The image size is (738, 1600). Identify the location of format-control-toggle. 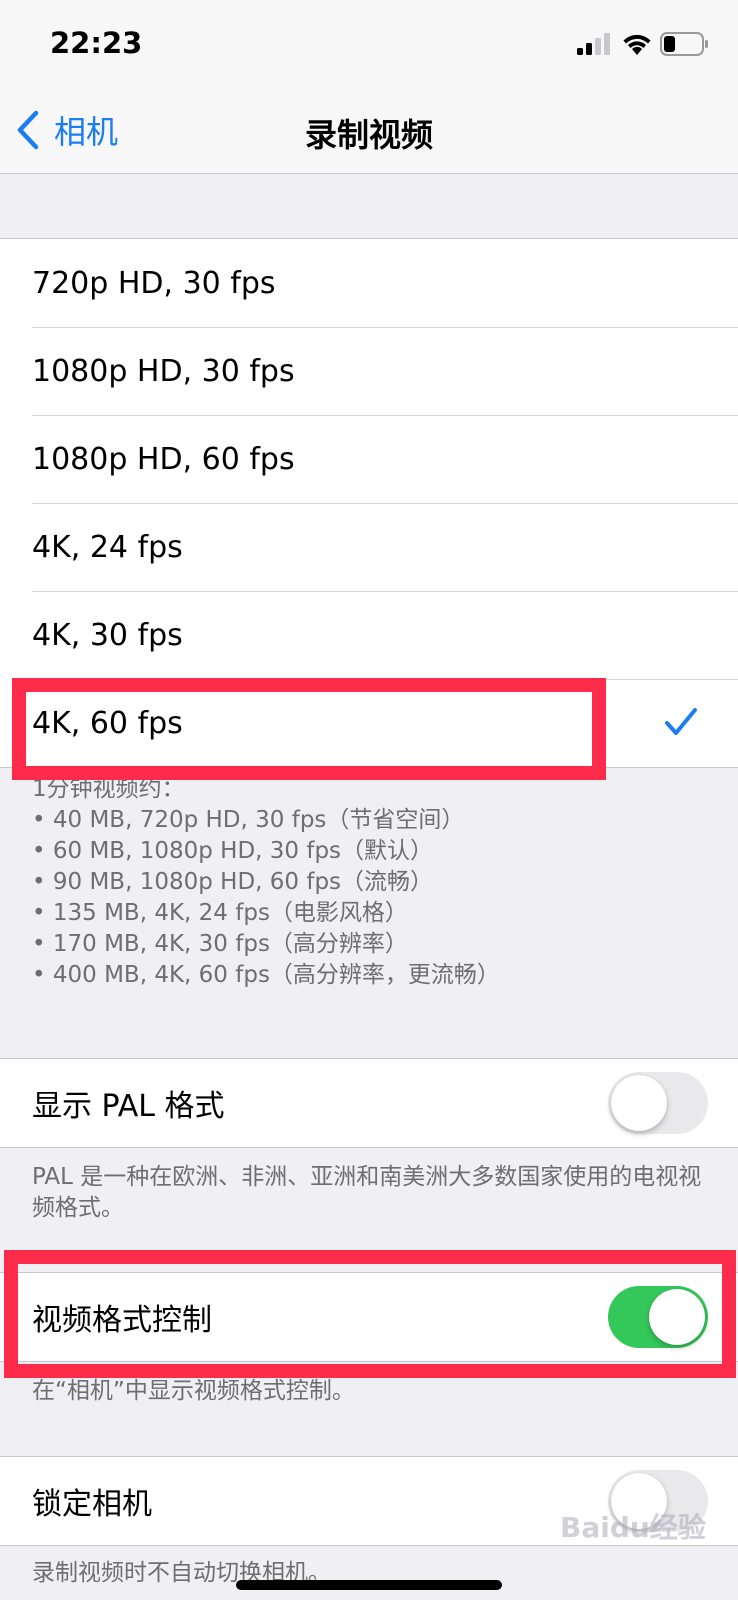
(658, 1317).